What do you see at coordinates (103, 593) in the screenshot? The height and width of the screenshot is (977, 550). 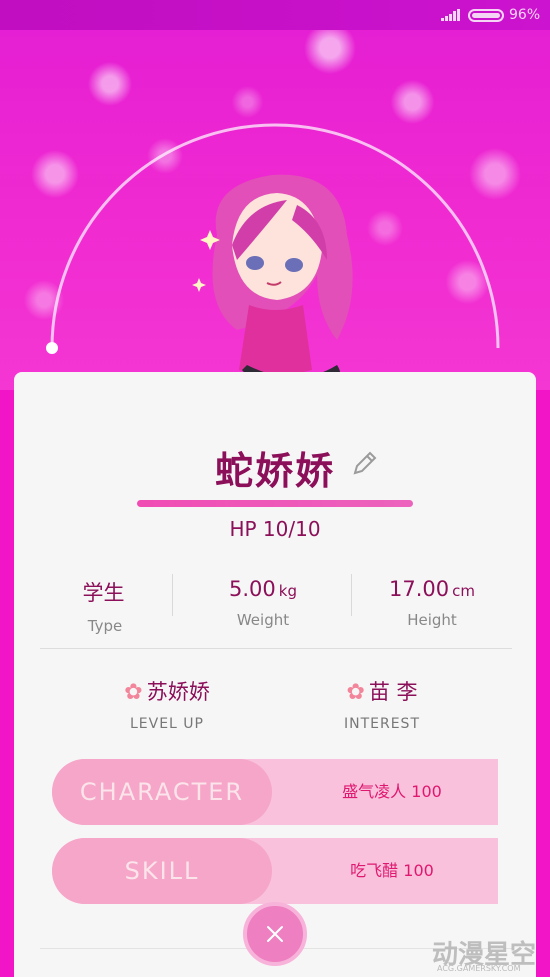 I see `stat-type-value: 学生` at bounding box center [103, 593].